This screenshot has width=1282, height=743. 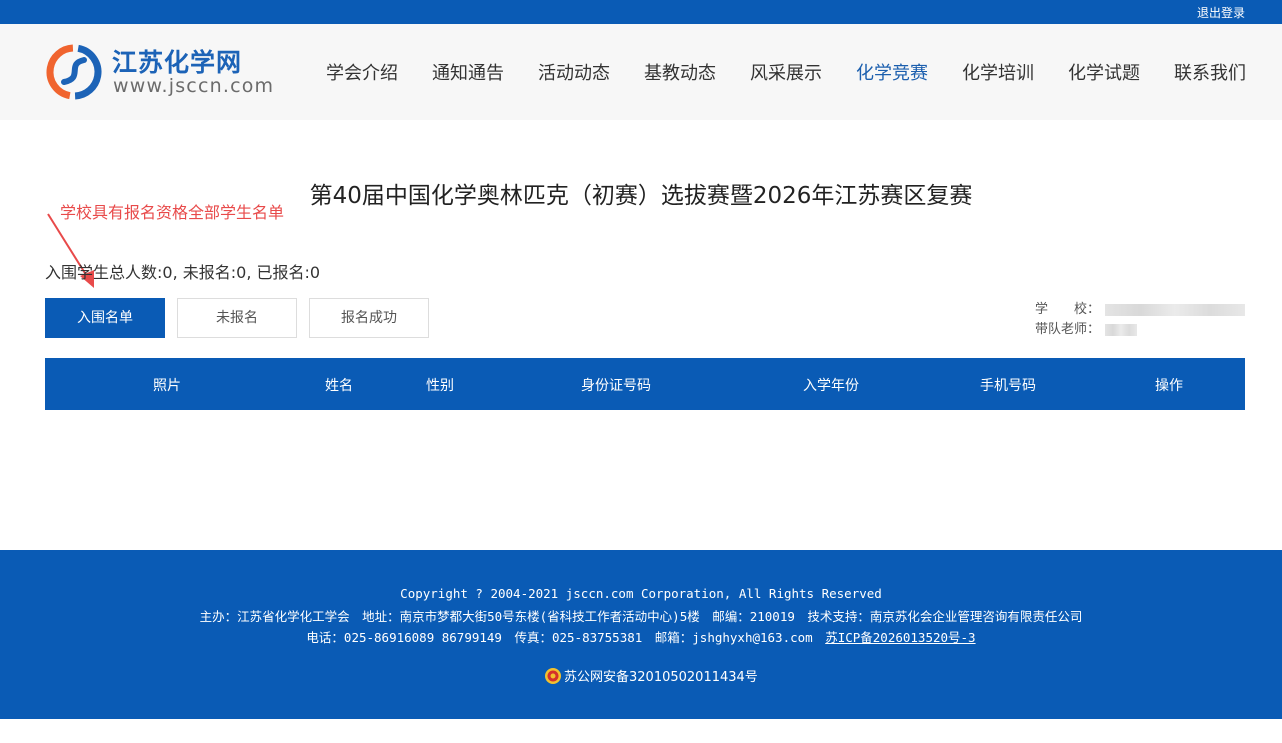 What do you see at coordinates (892, 72) in the screenshot?
I see `nav-item-competition: 化学竞赛` at bounding box center [892, 72].